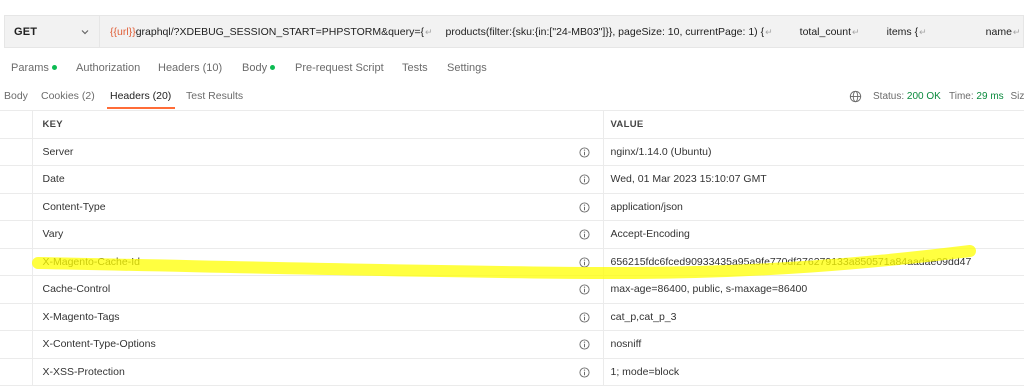 This screenshot has height=387, width=1024. I want to click on header-key-cell: X-Magento-Cache-Id, so click(318, 262).